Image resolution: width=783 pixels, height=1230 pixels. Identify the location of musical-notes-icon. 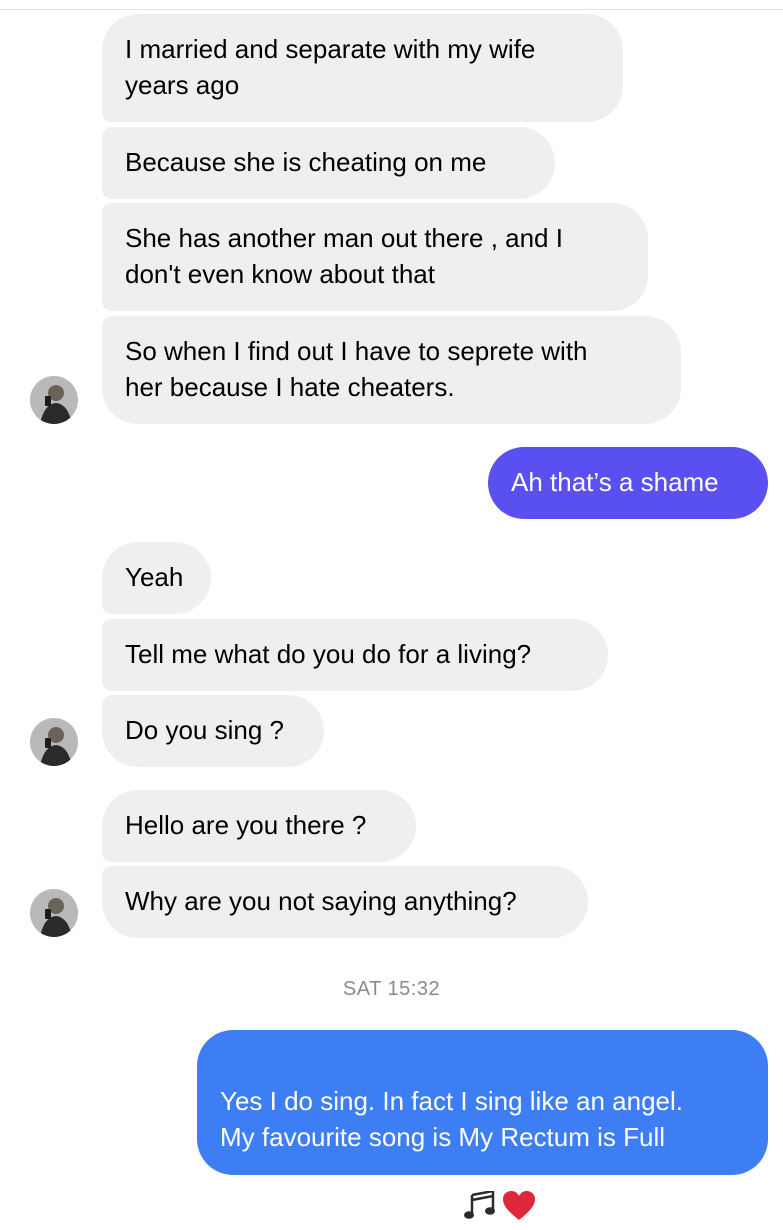
(480, 1192).